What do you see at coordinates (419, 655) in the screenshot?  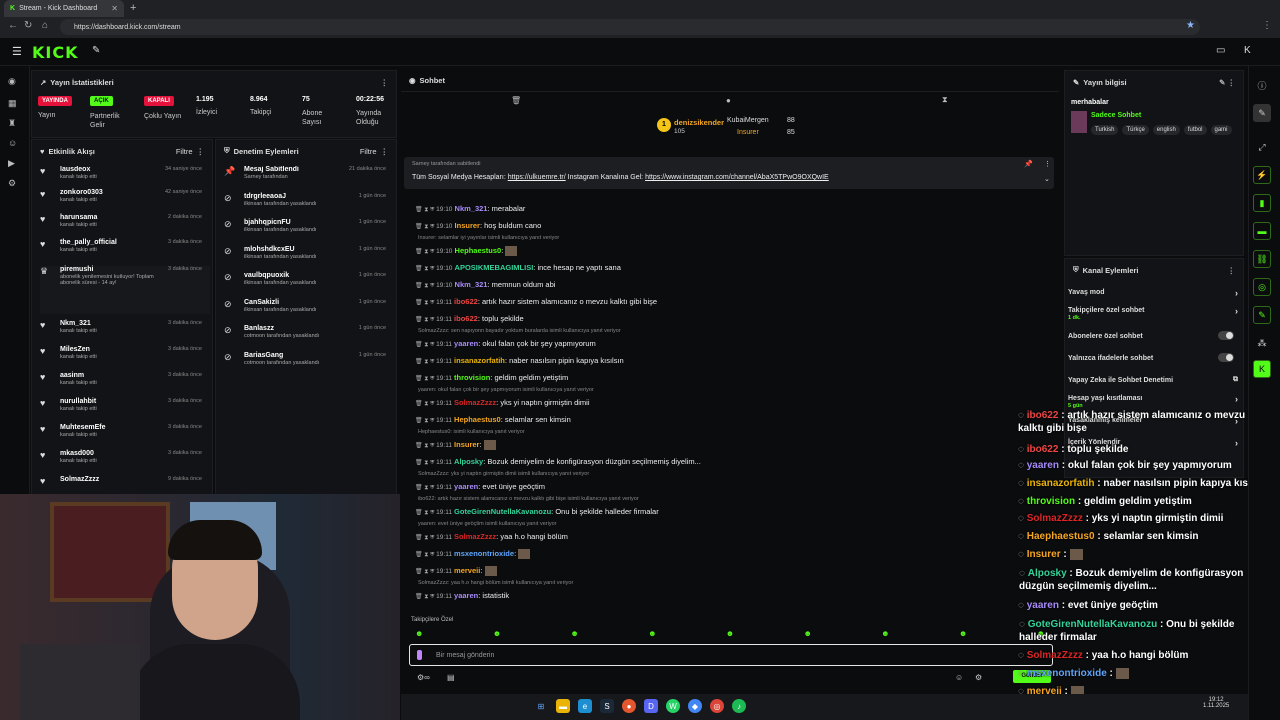 I see `mic-icon` at bounding box center [419, 655].